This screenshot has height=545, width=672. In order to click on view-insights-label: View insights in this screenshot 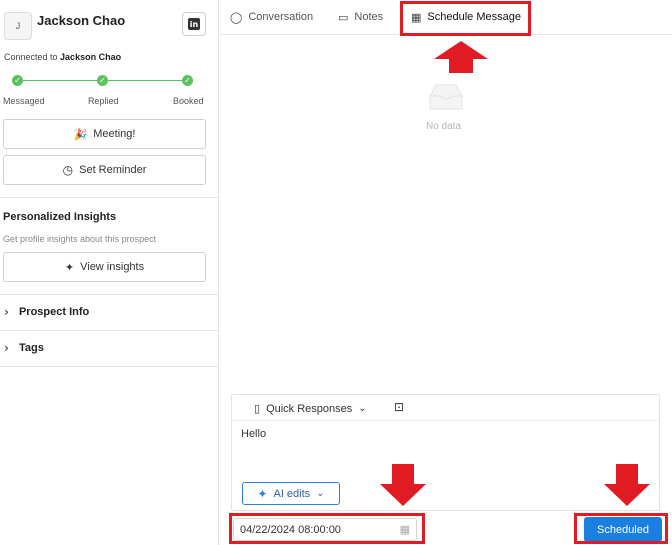, I will do `click(112, 267)`.